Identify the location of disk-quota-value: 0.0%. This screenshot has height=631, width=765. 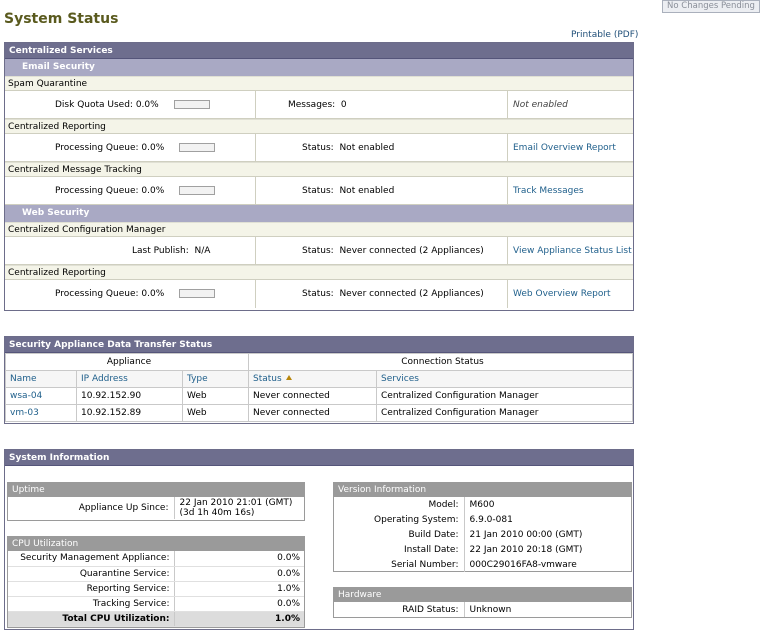
(147, 105).